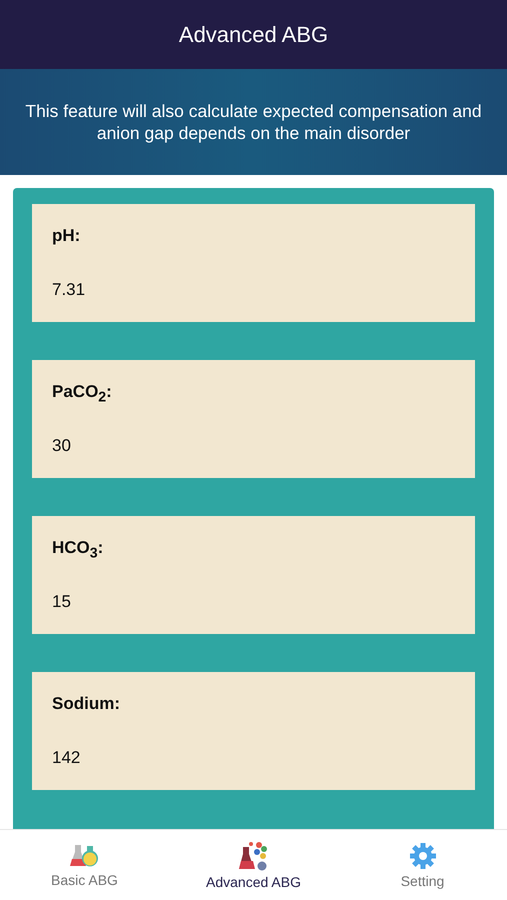 This screenshot has width=507, height=900. Describe the element at coordinates (253, 263) in the screenshot. I see `input-field: pH: 7.31` at that location.